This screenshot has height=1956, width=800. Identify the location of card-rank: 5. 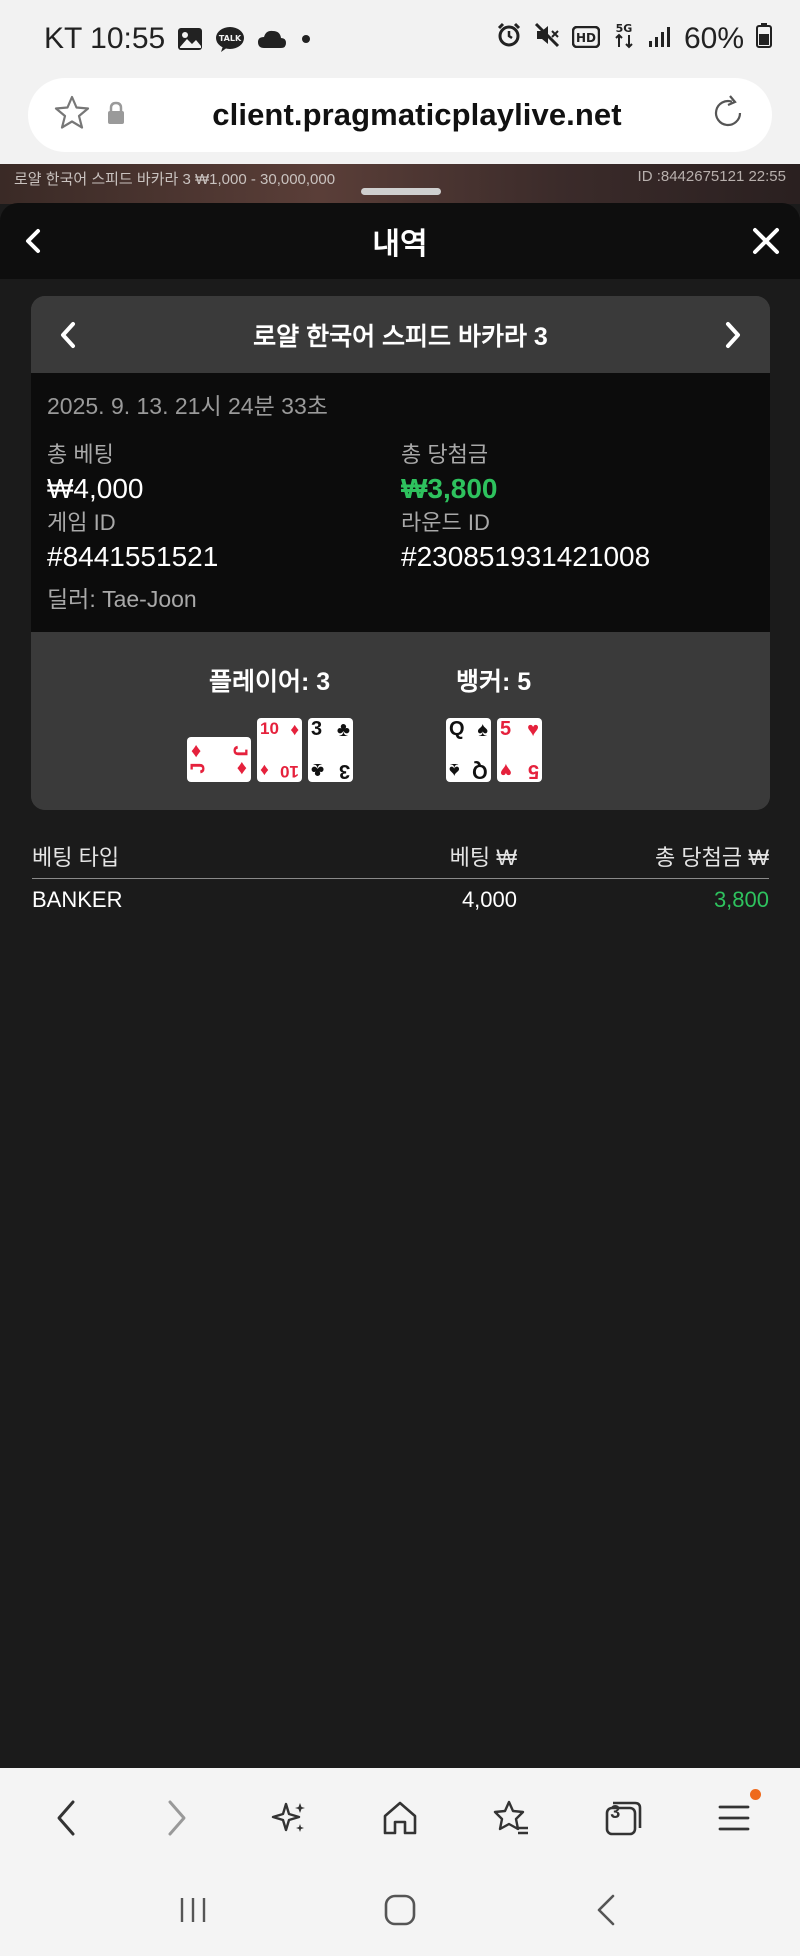
(506, 729).